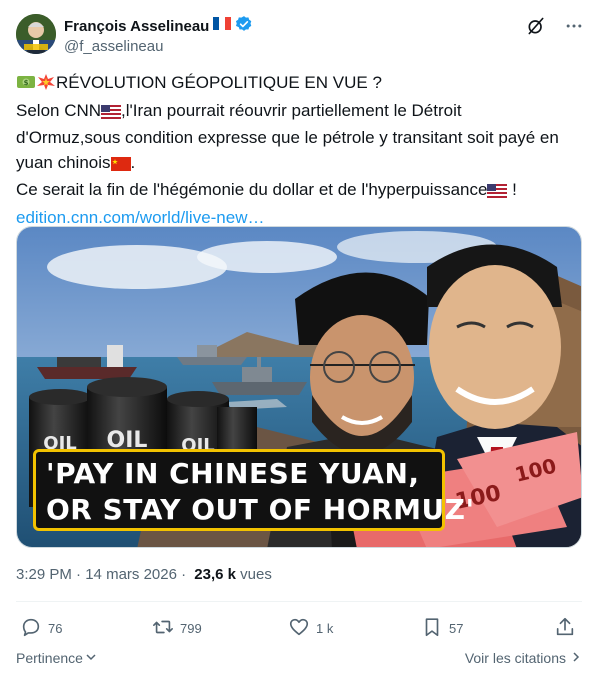 Image resolution: width=596 pixels, height=677 pixels. I want to click on repost-count: 799, so click(191, 628).